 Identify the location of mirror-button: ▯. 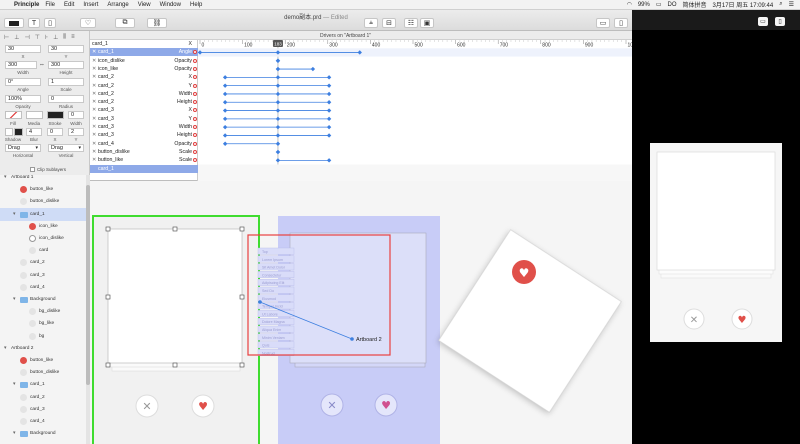
(621, 23).